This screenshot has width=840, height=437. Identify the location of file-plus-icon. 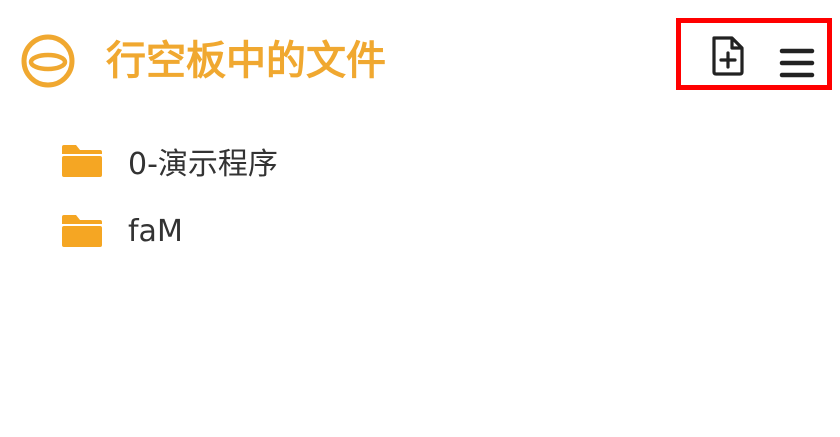
(728, 56).